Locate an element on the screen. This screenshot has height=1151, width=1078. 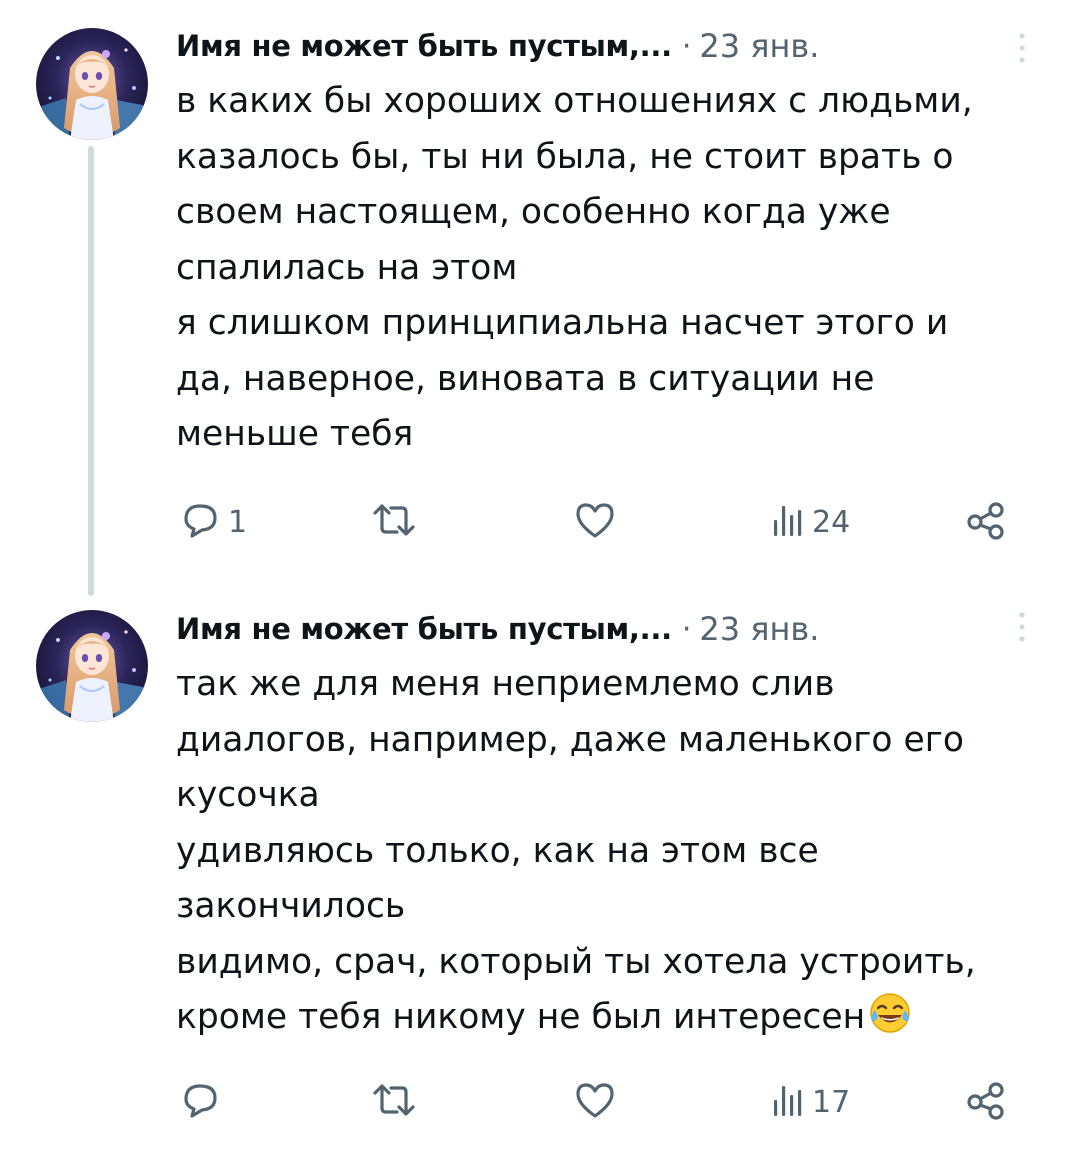
text-line: спалилась на этом is located at coordinates (347, 267).